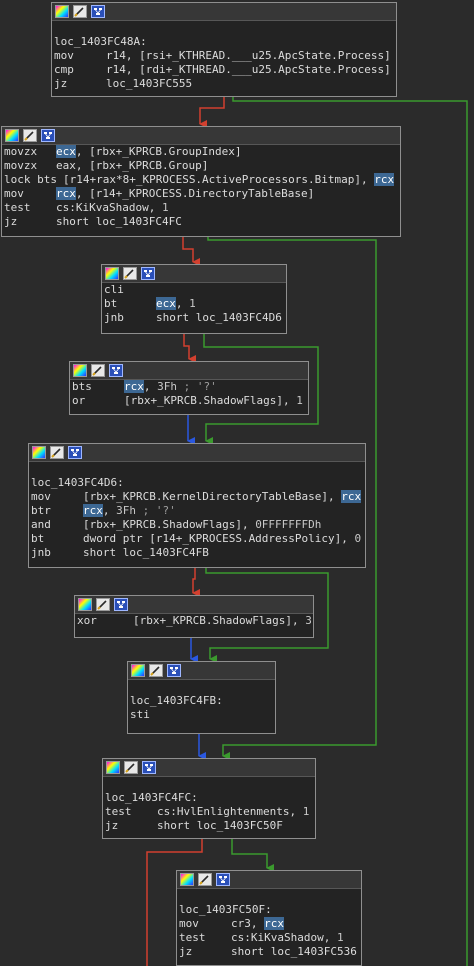 Image resolution: width=474 pixels, height=966 pixels. I want to click on instruction-line: and [rbx+_KPRCB.ShadowFlags], 0FFFFFFFDh, so click(197, 525).